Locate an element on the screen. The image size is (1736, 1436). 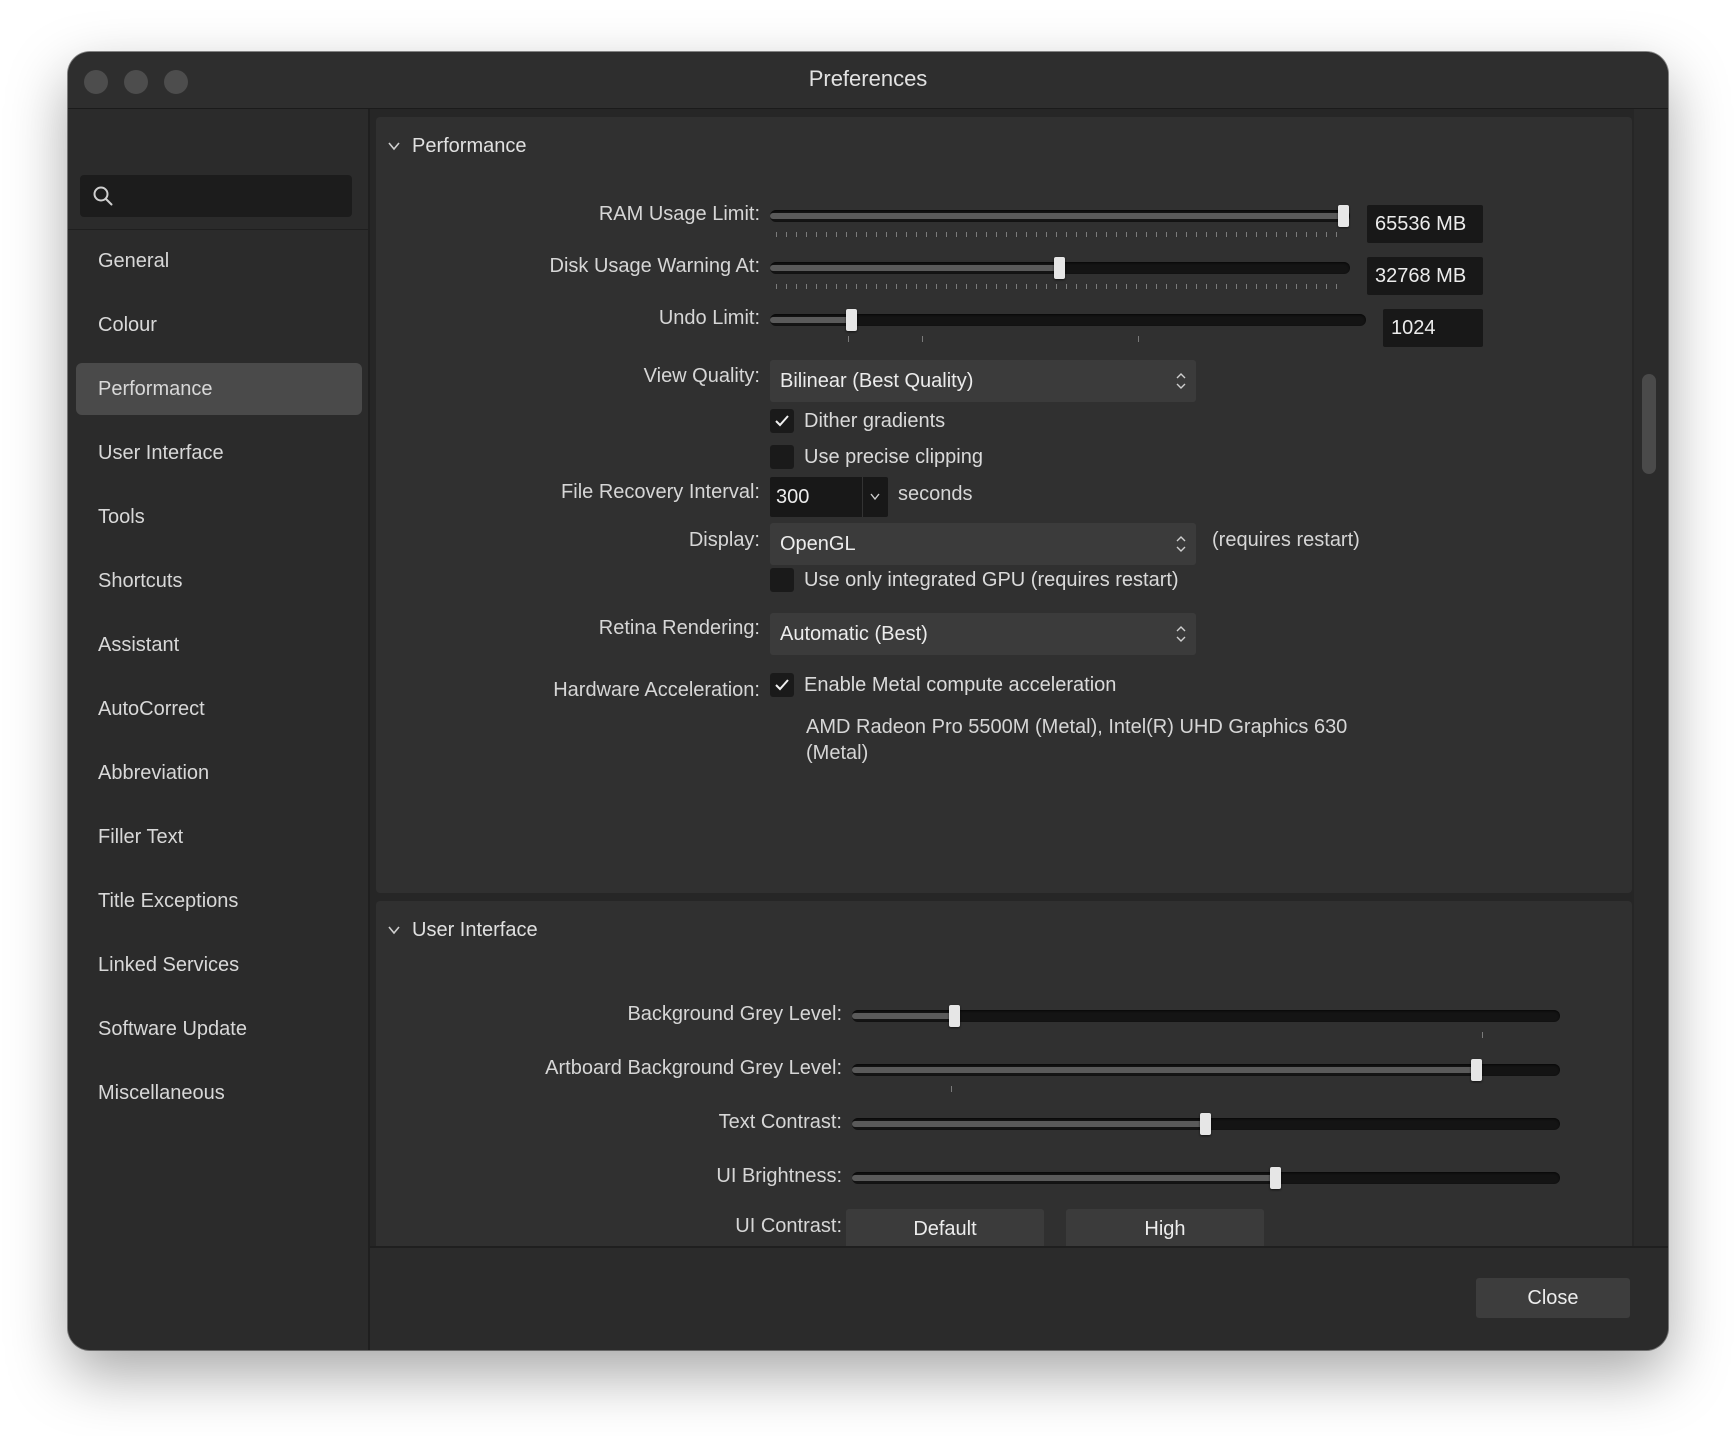
display-label: Display: is located at coordinates (724, 540).